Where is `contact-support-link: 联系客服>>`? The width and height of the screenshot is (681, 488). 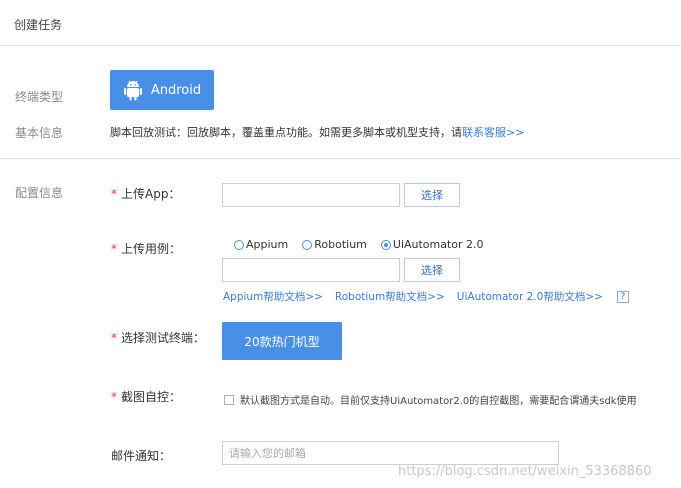 contact-support-link: 联系客服>> is located at coordinates (493, 132).